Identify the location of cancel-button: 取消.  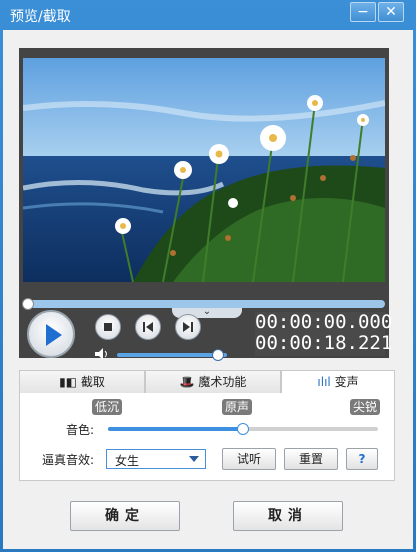
(288, 516).